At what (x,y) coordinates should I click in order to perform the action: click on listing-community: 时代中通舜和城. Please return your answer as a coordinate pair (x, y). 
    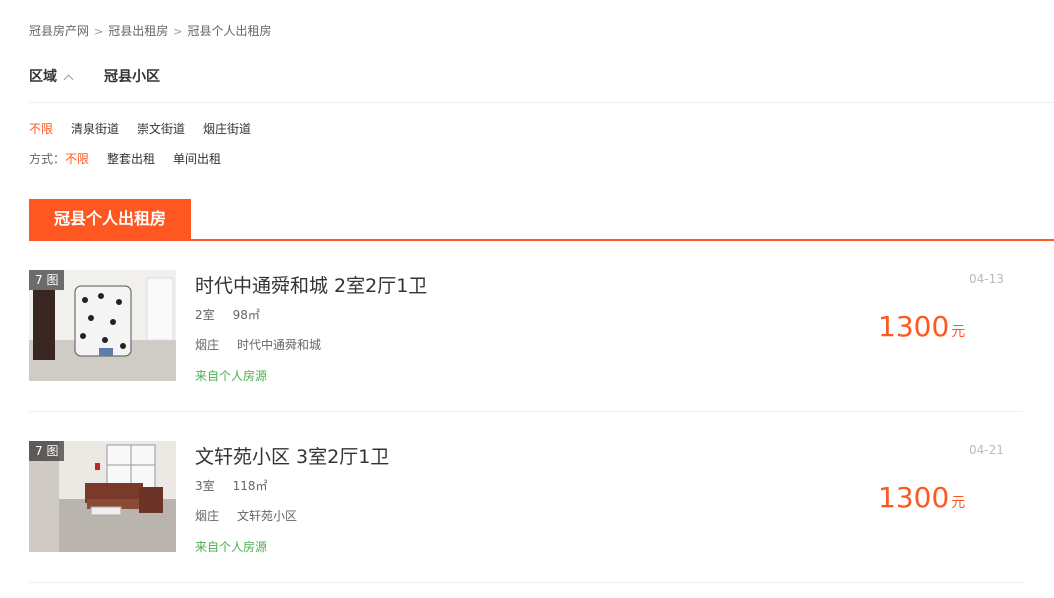
    Looking at the image, I should click on (279, 345).